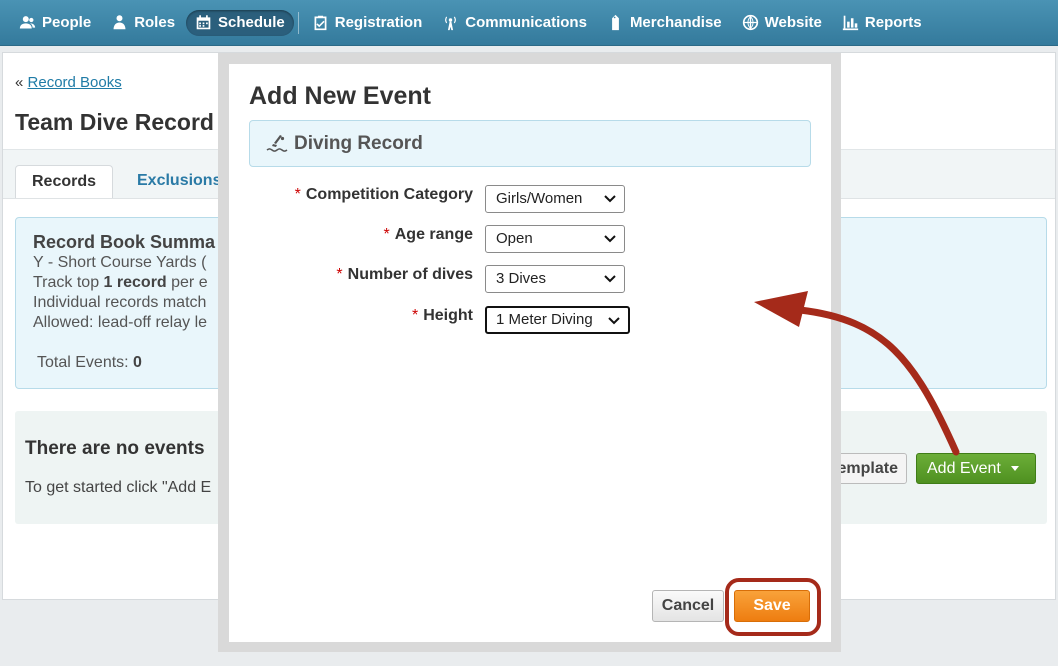 This screenshot has height=666, width=1058. What do you see at coordinates (521, 278) in the screenshot?
I see `number-of-dives-value: 3 Dives` at bounding box center [521, 278].